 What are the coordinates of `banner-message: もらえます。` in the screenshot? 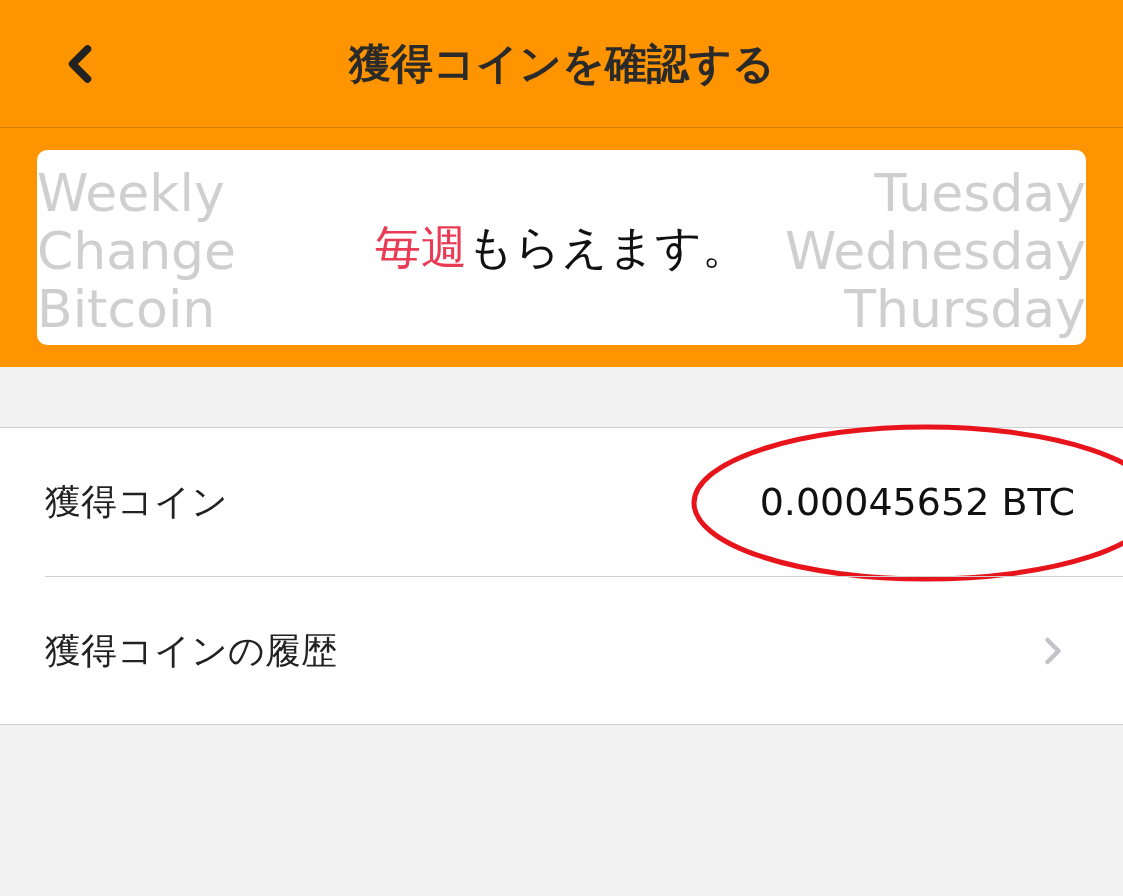 It's located at (607, 247).